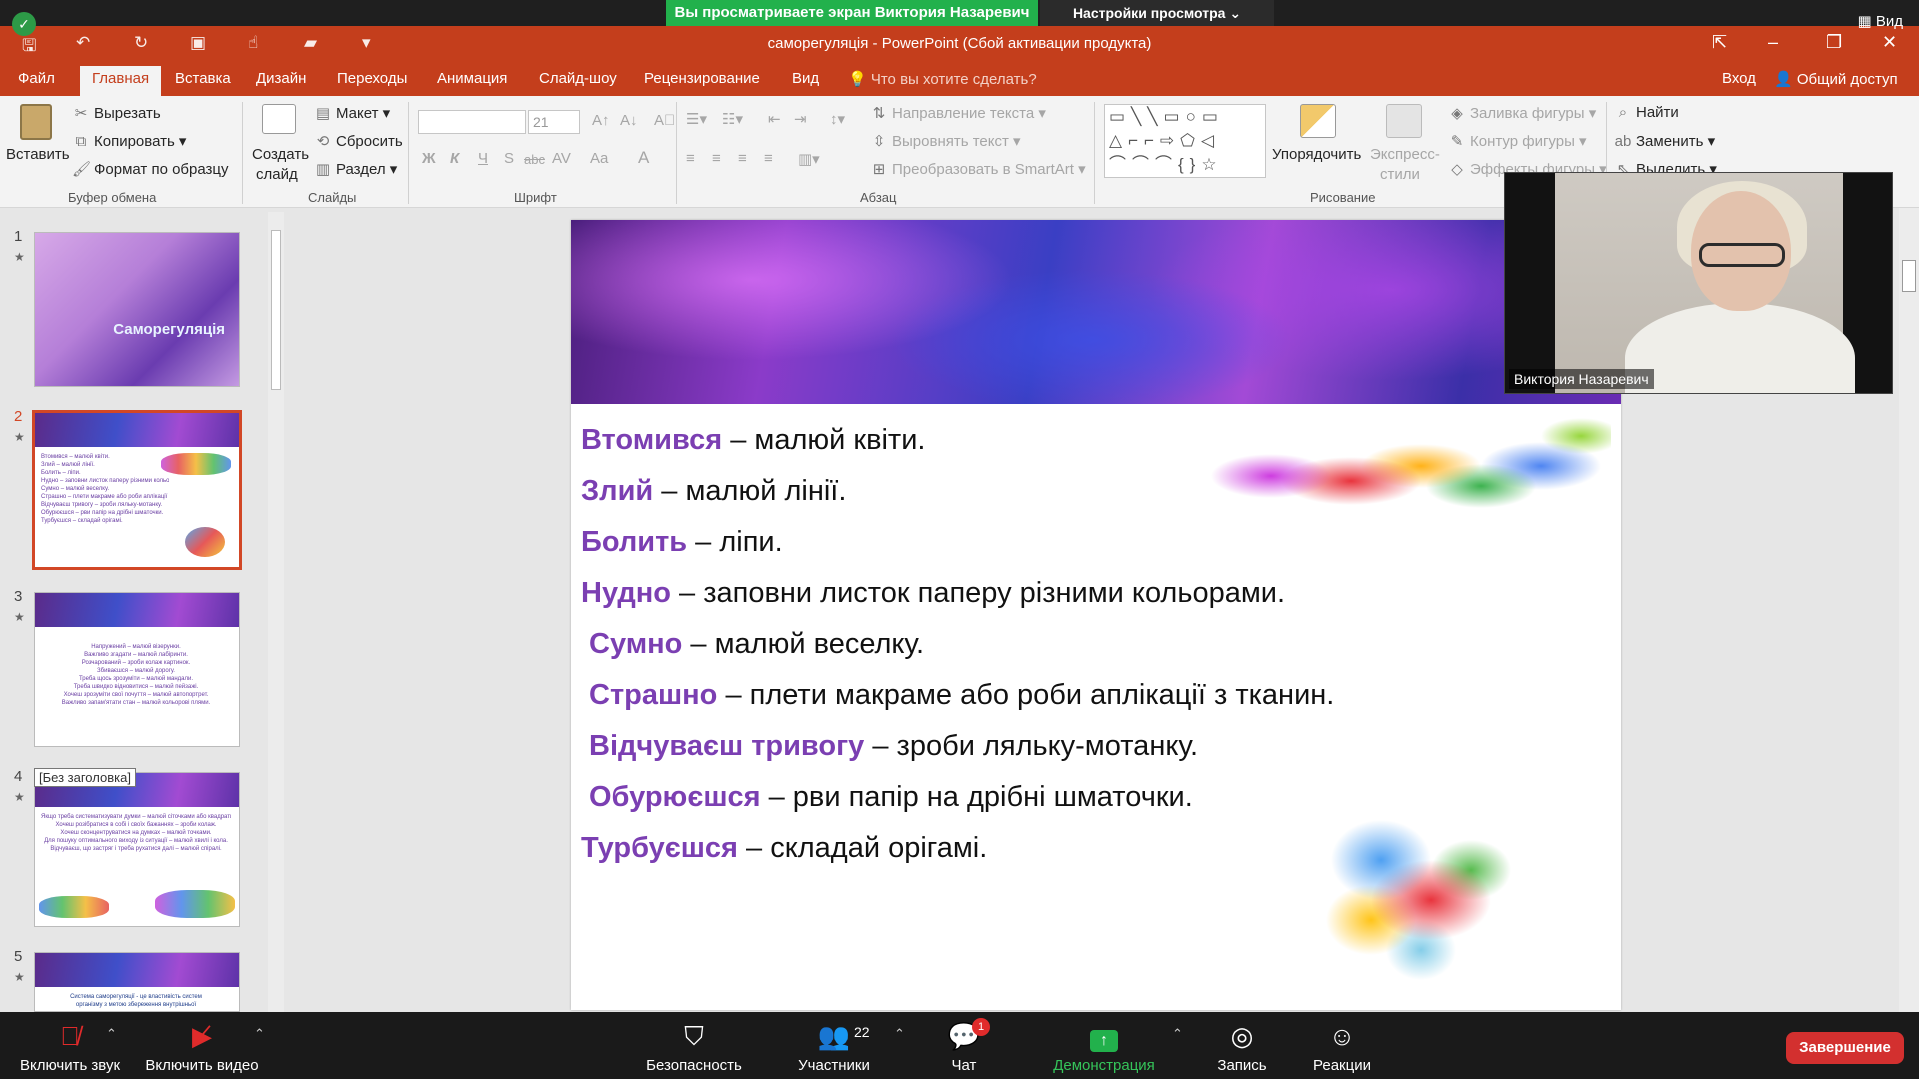  What do you see at coordinates (372, 78) in the screenshot?
I see `tab-transitions: Переходы` at bounding box center [372, 78].